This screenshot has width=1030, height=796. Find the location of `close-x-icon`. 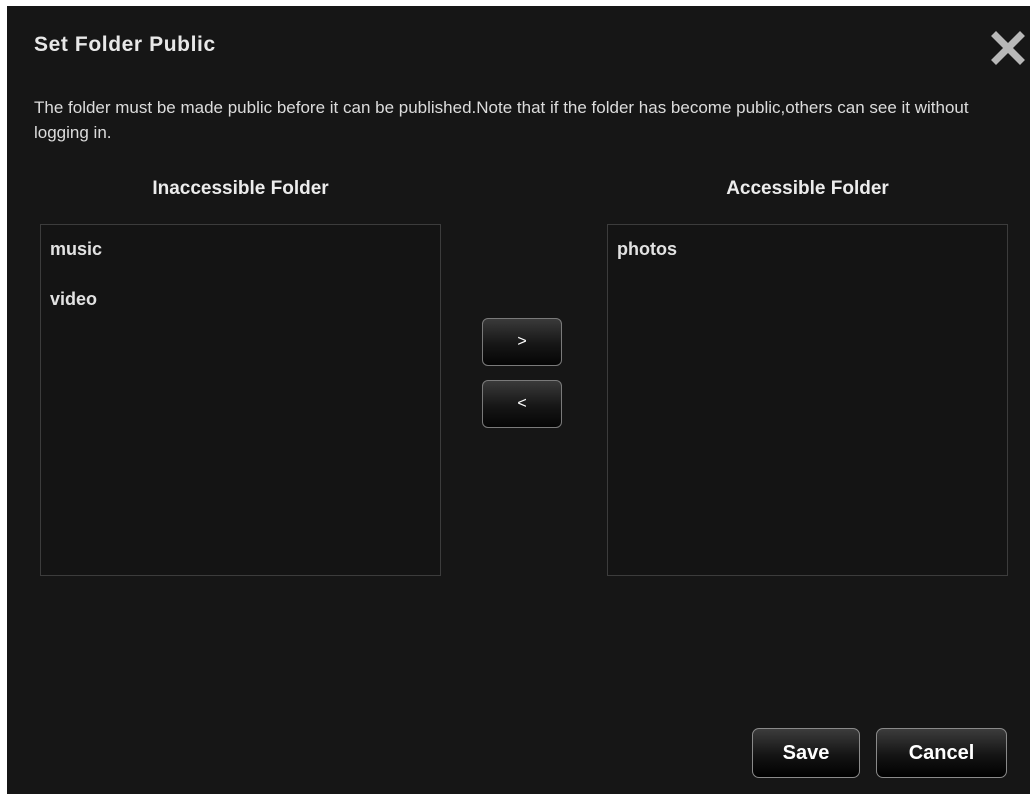

close-x-icon is located at coordinates (1008, 48).